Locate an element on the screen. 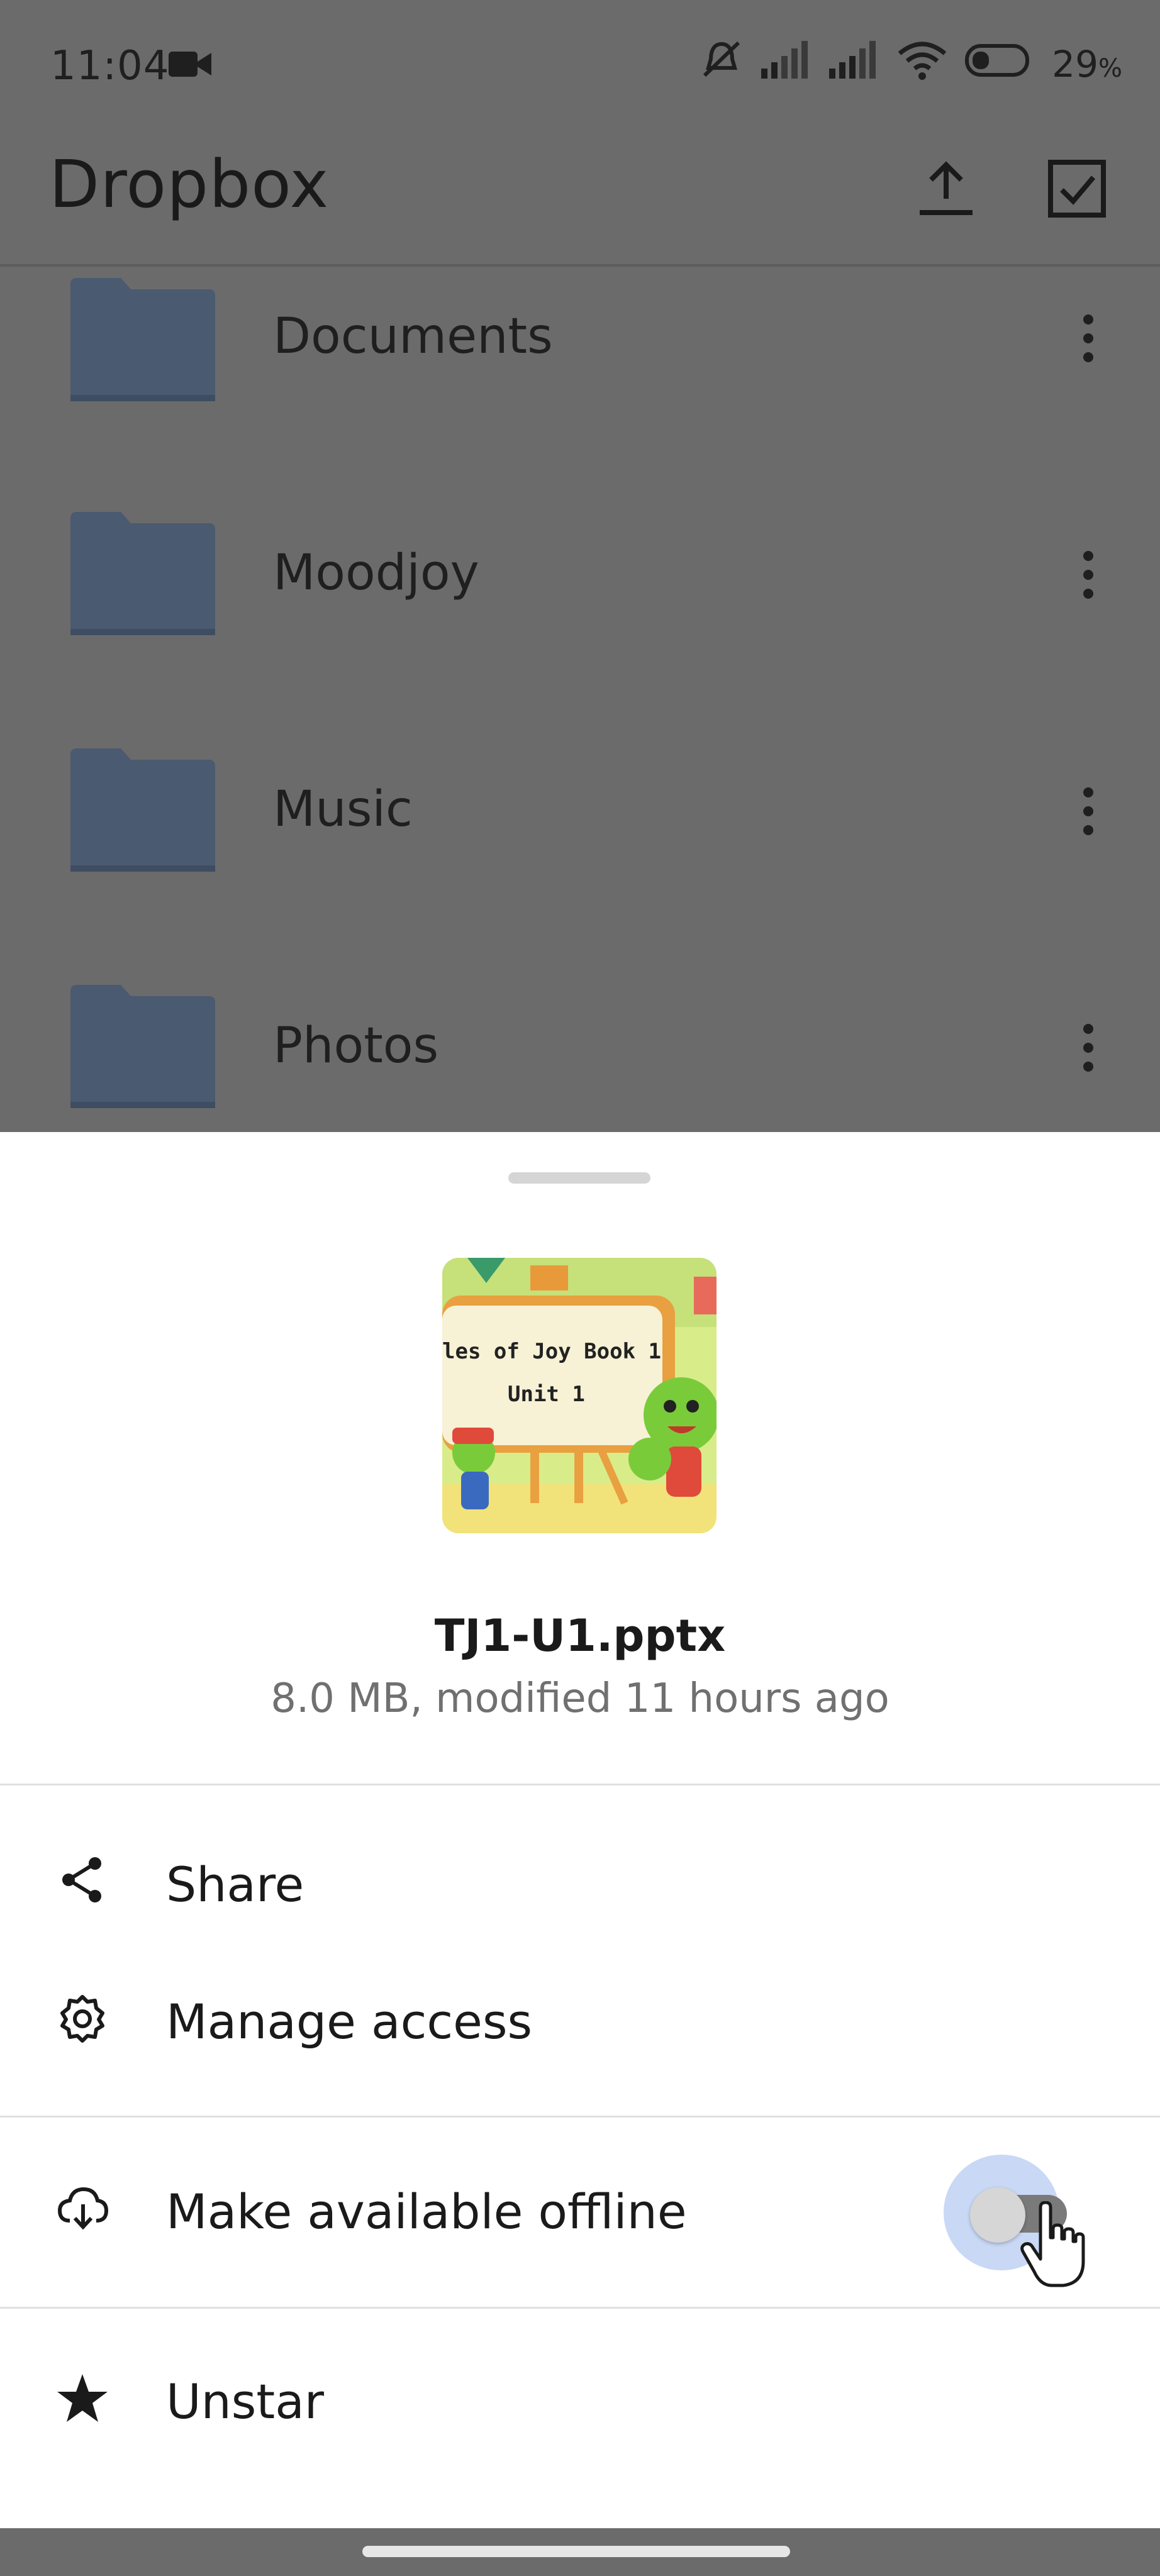  upload-icon is located at coordinates (946, 188).